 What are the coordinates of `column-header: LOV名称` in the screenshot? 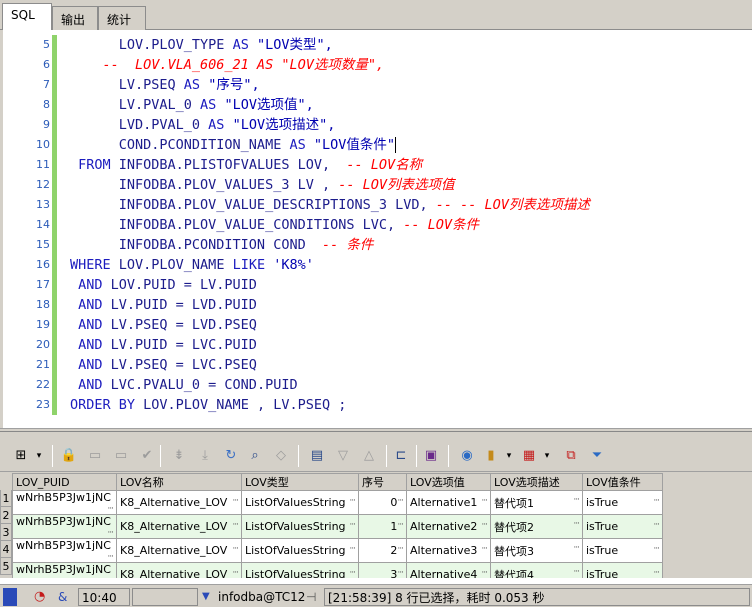 It's located at (179, 482).